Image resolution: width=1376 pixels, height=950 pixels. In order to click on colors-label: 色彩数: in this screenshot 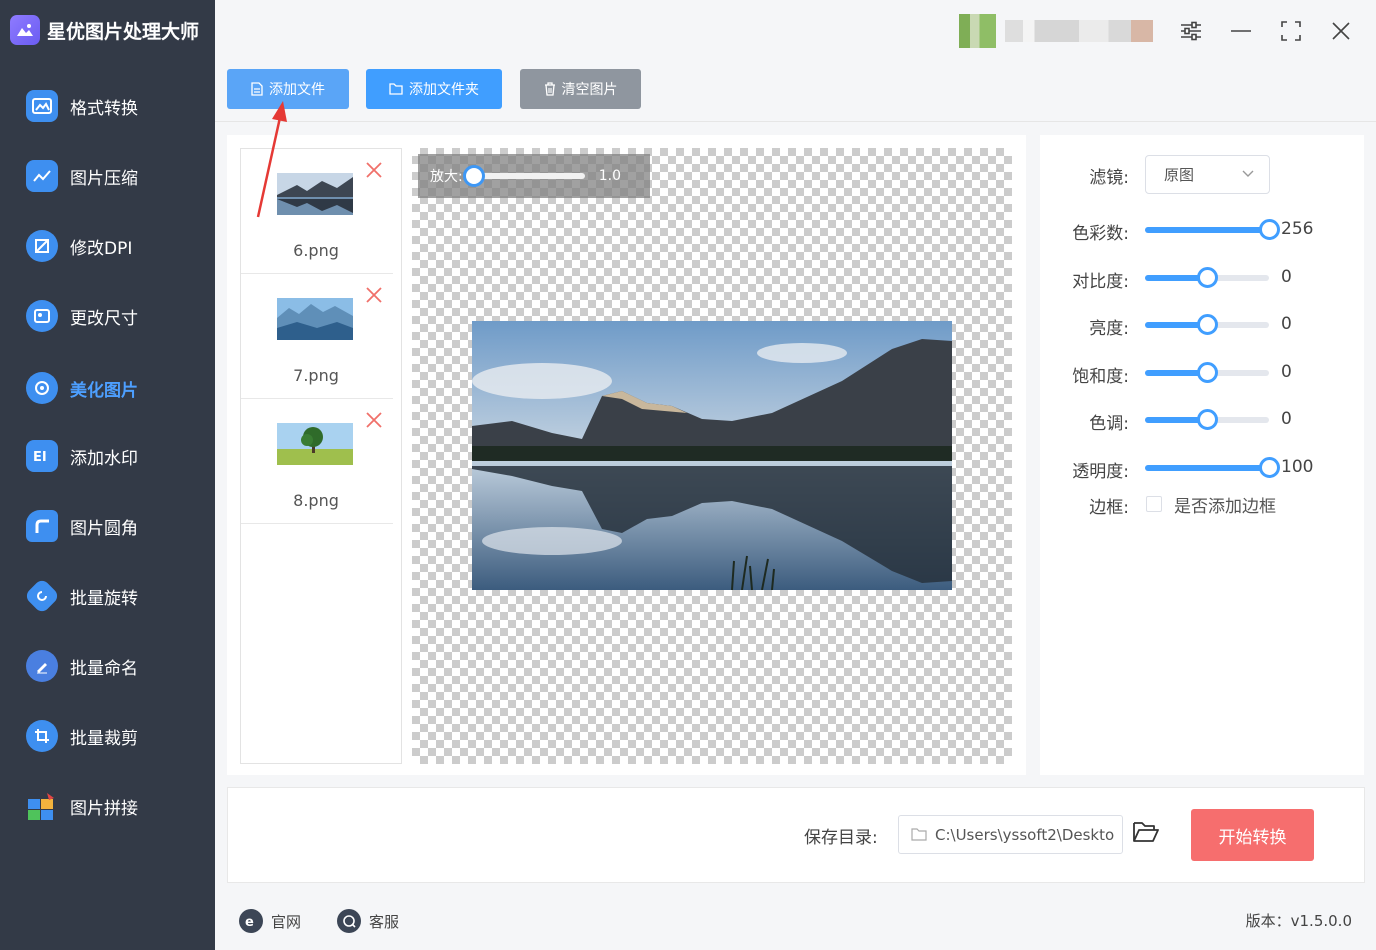, I will do `click(1100, 234)`.